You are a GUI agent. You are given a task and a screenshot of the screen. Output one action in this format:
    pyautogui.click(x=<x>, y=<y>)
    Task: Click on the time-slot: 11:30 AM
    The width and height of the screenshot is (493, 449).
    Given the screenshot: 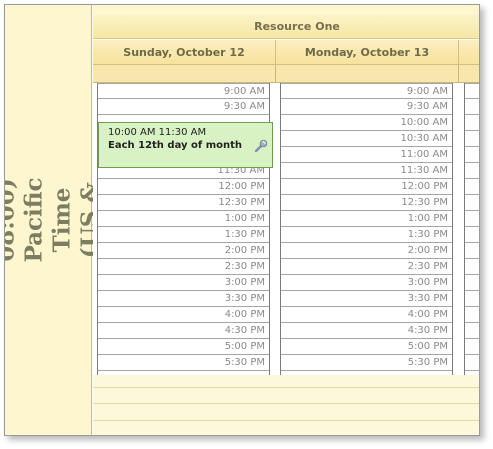 What is the action you would take?
    pyautogui.click(x=366, y=171)
    